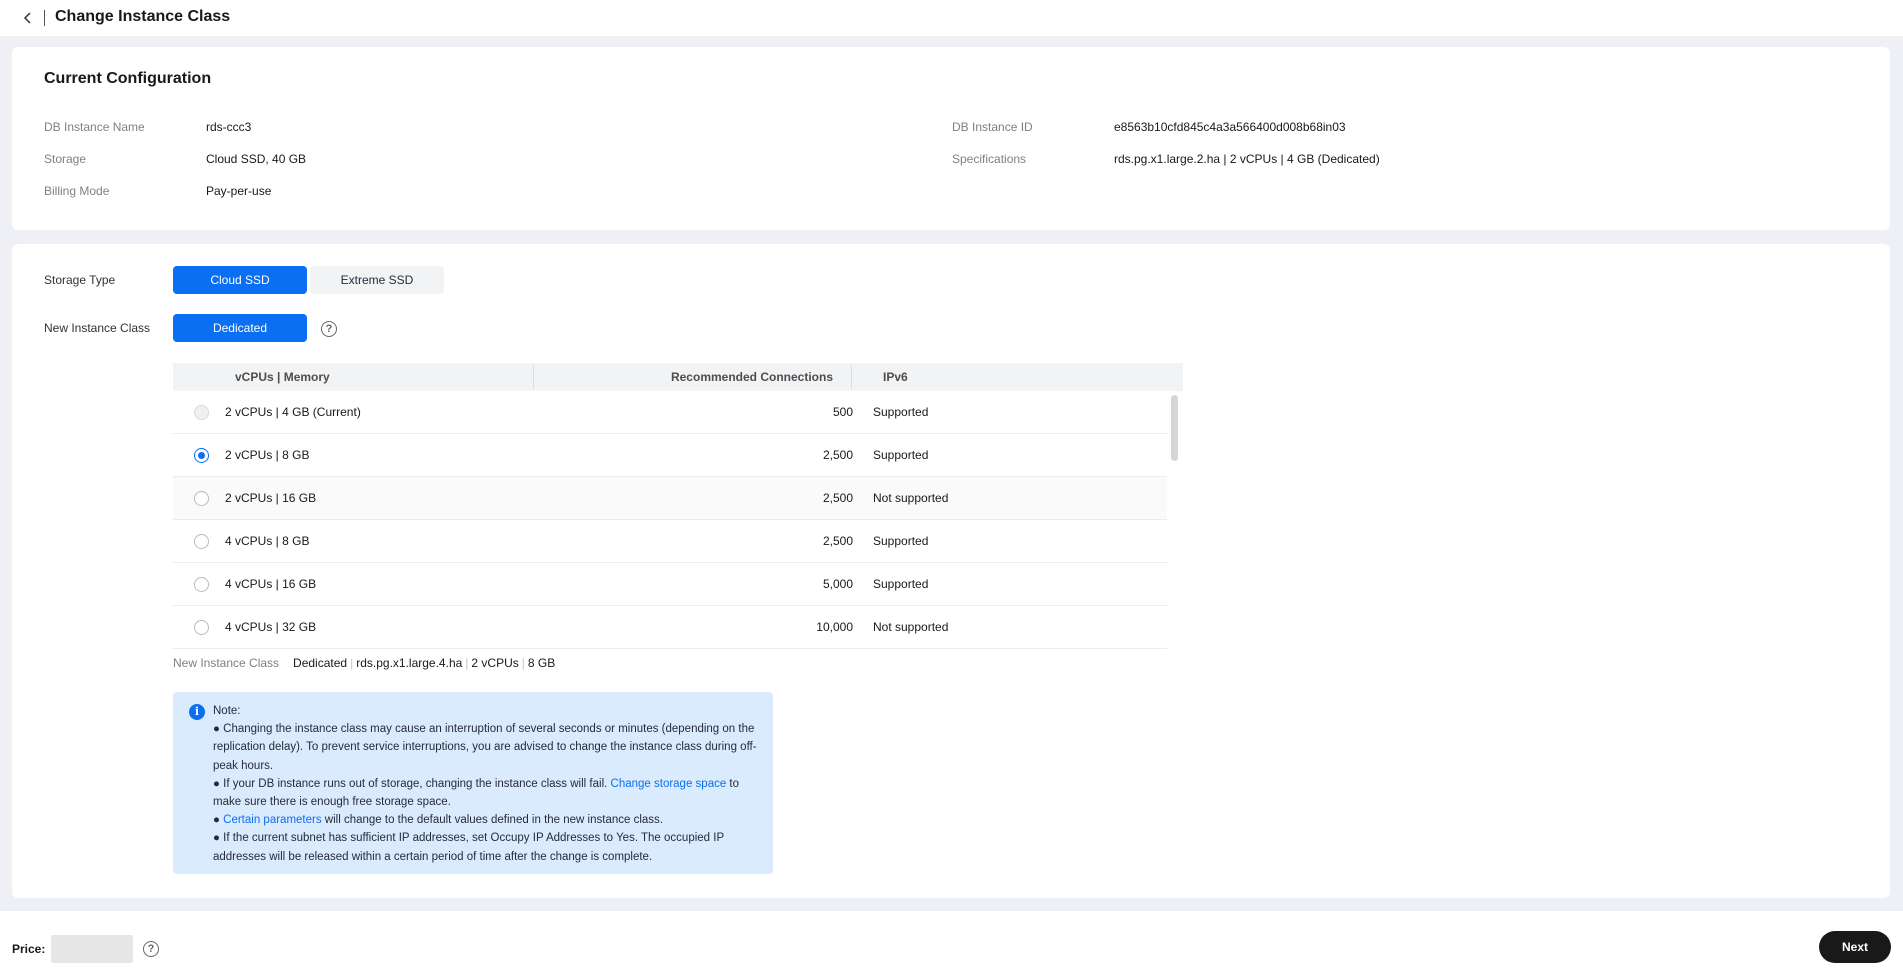 This screenshot has height=979, width=1903. I want to click on note-text: ●, so click(218, 820).